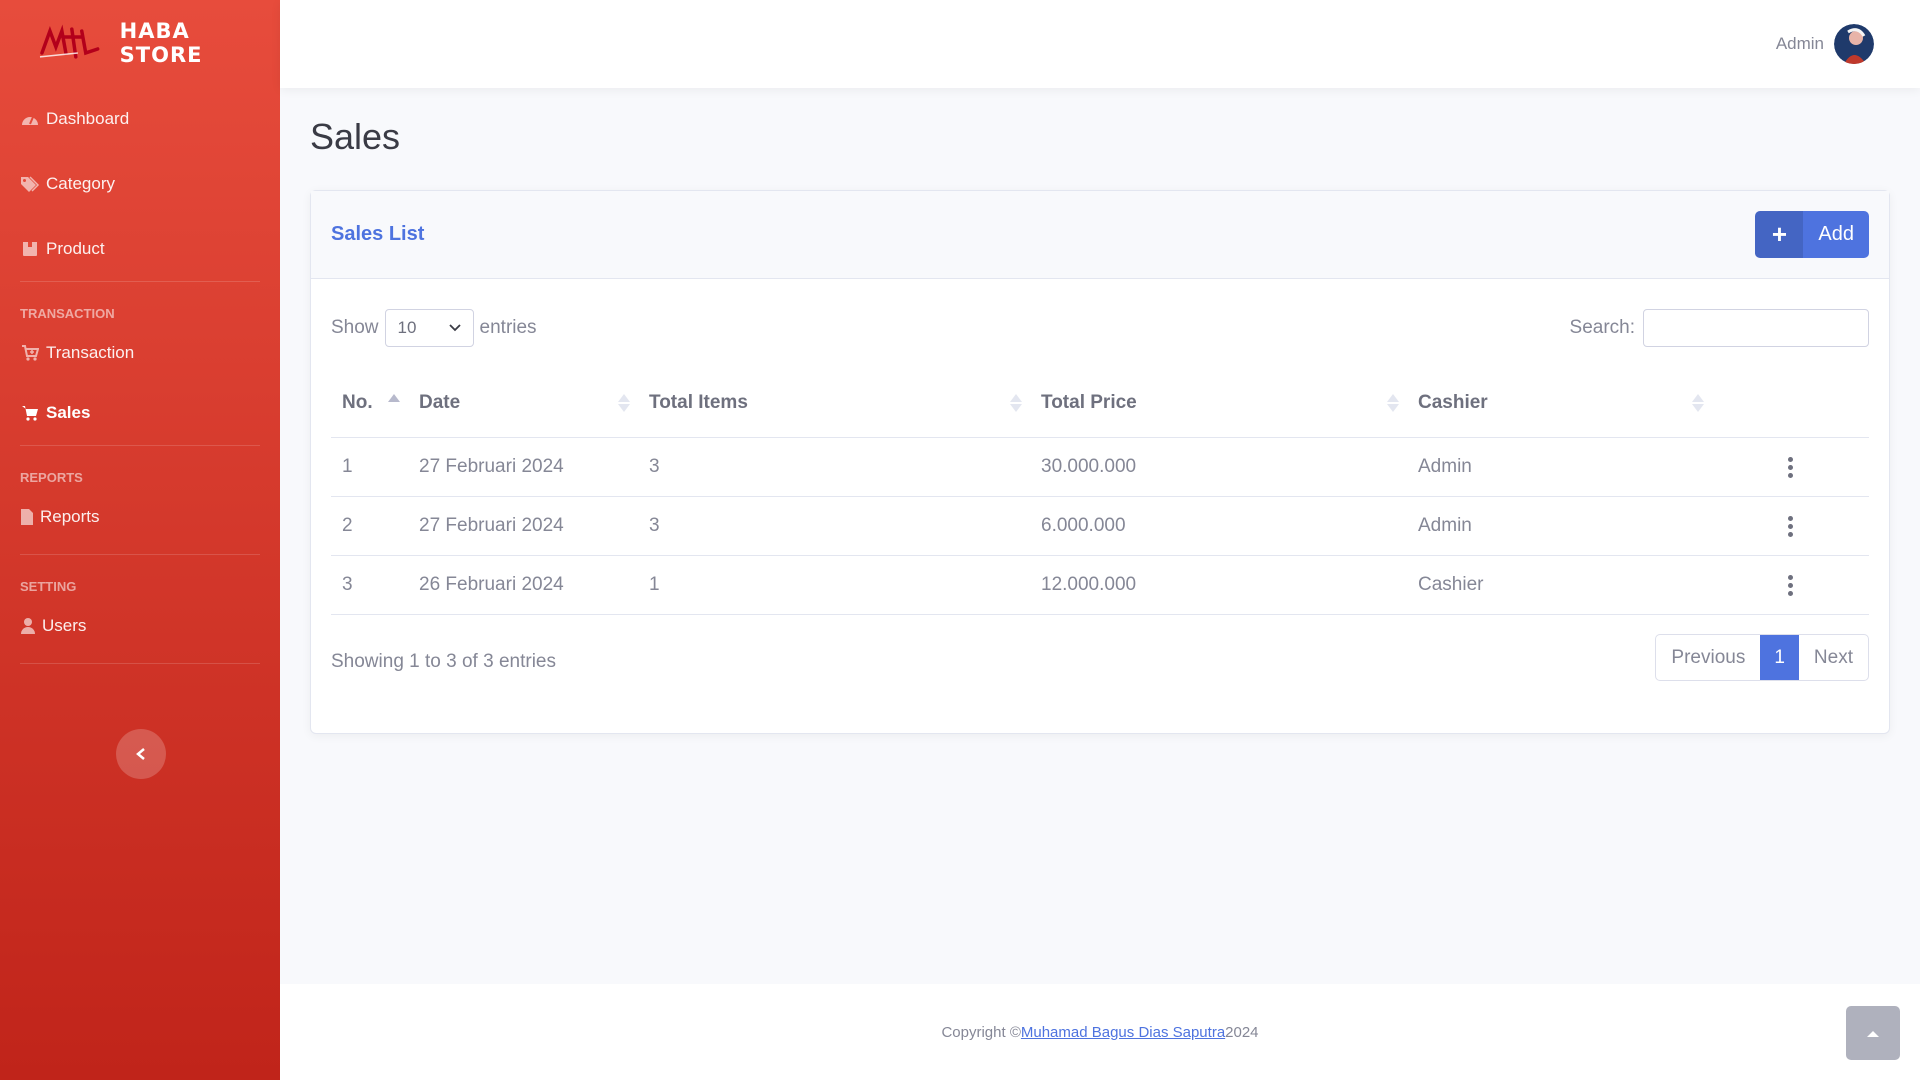 The height and width of the screenshot is (1080, 1920). I want to click on header-cashier: Cashier, so click(1559, 403).